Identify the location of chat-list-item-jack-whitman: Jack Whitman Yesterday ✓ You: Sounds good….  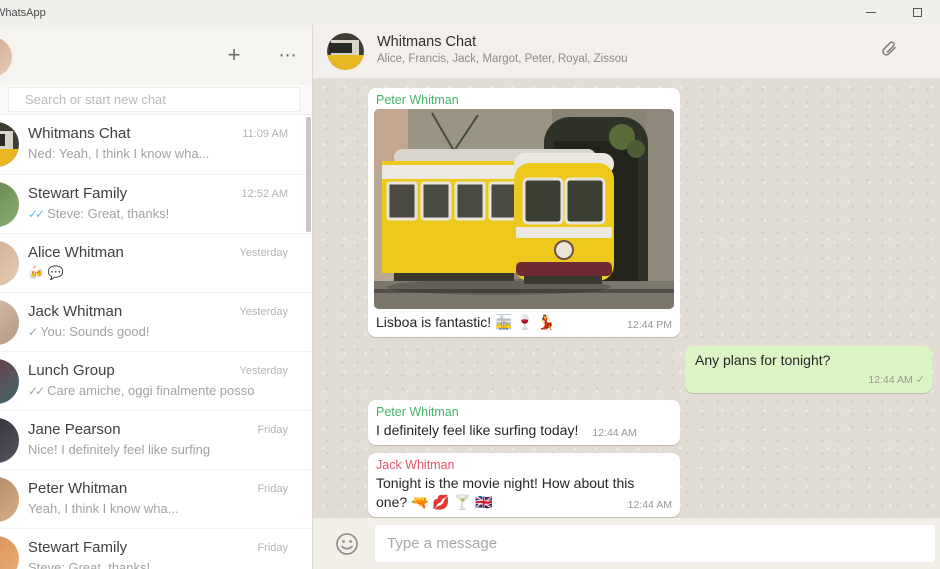
(156, 321).